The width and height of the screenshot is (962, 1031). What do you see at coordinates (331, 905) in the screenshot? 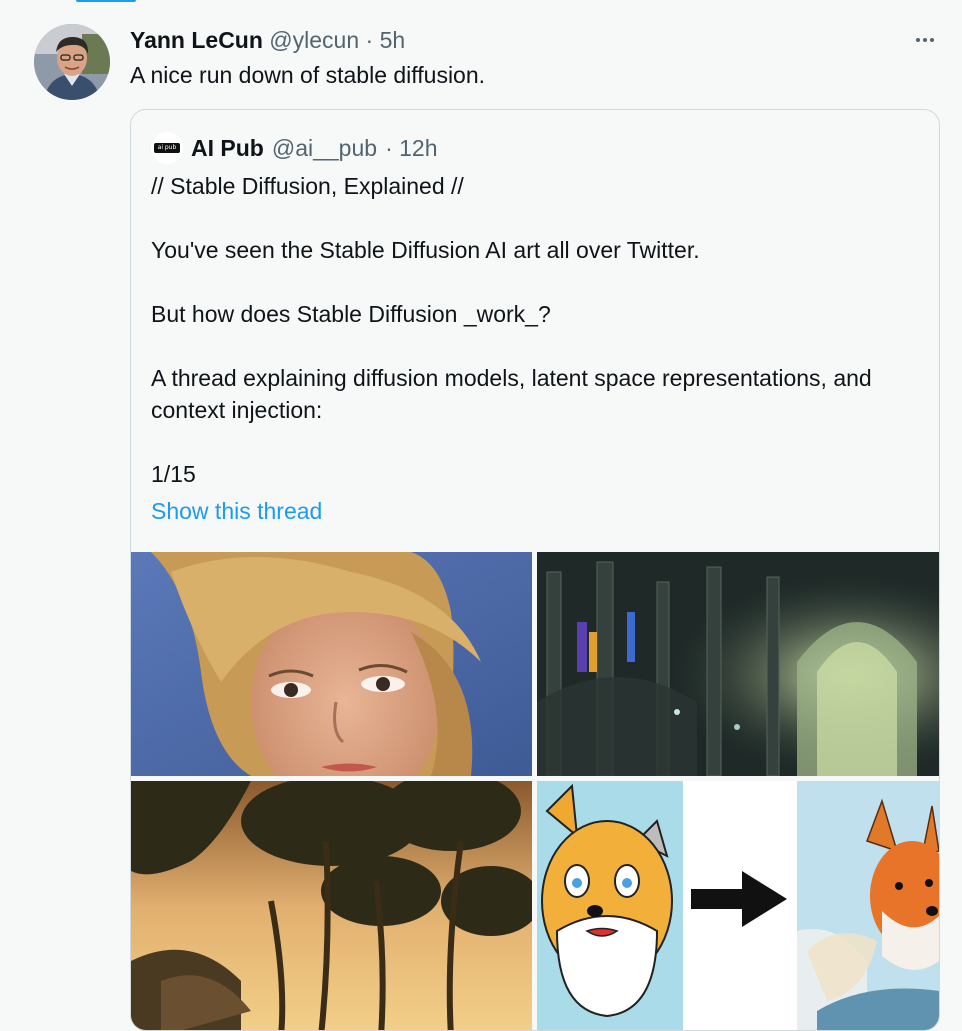
I see `media-image-forest` at bounding box center [331, 905].